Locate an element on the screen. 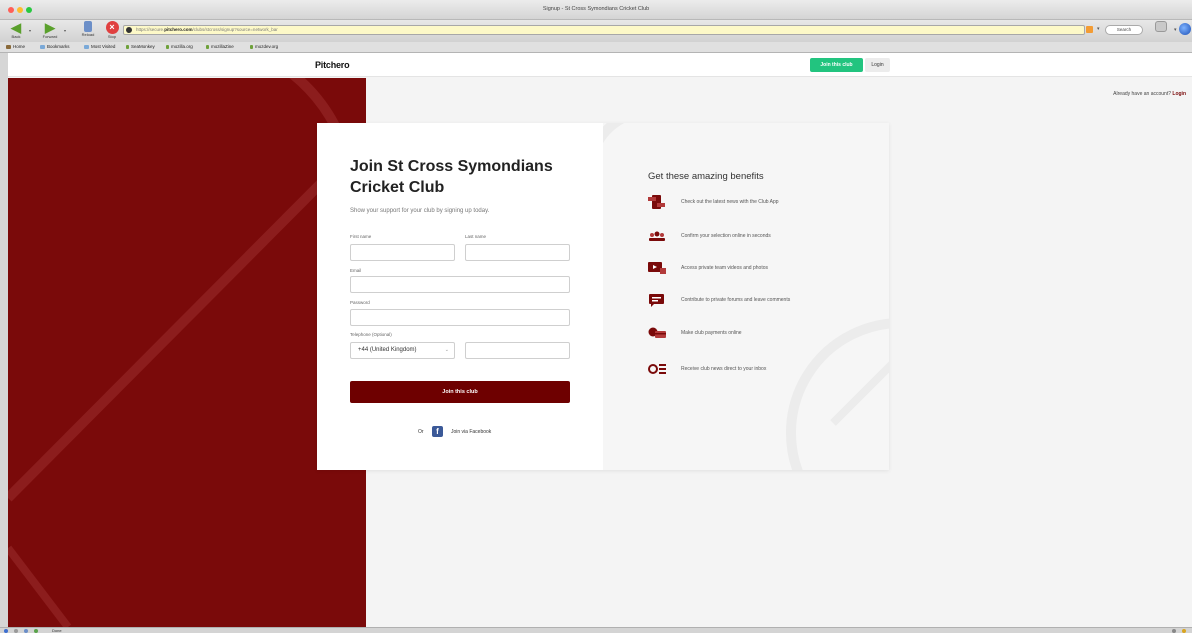  status-text: Done is located at coordinates (57, 630).